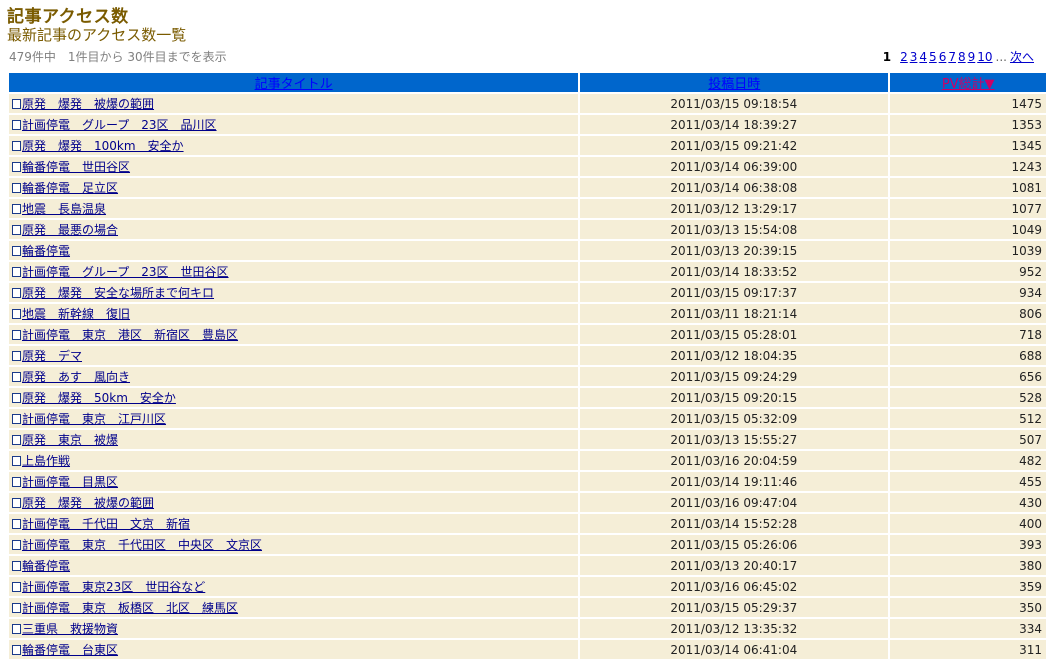 The height and width of the screenshot is (664, 1054). I want to click on article-title-link: 計画停電 グループ 23区 世田谷区, so click(125, 272).